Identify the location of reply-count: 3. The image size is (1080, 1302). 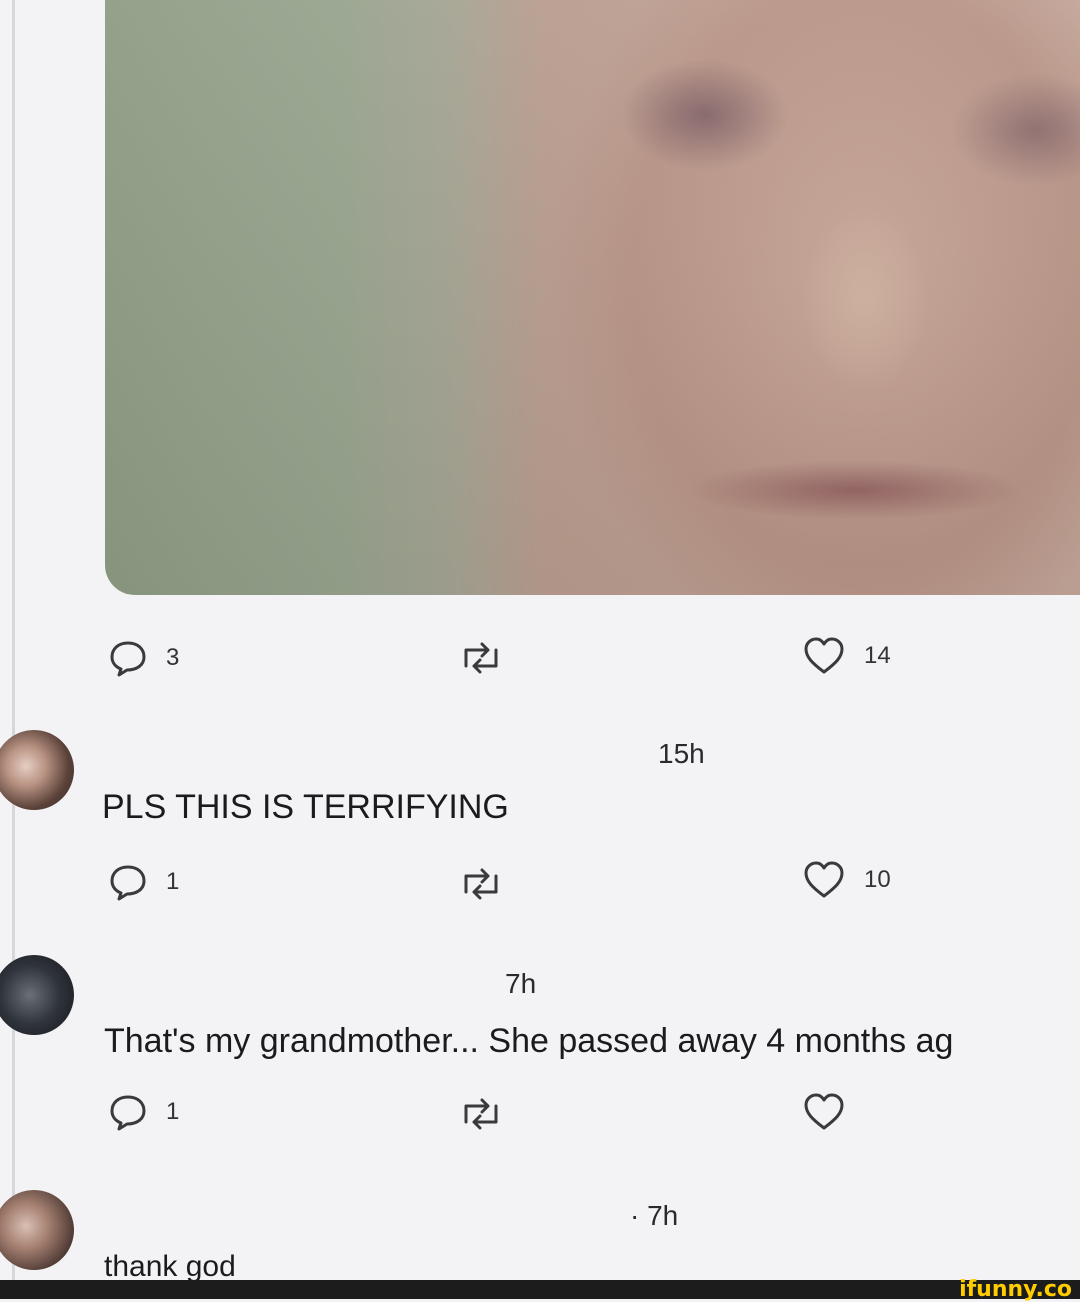
(173, 657).